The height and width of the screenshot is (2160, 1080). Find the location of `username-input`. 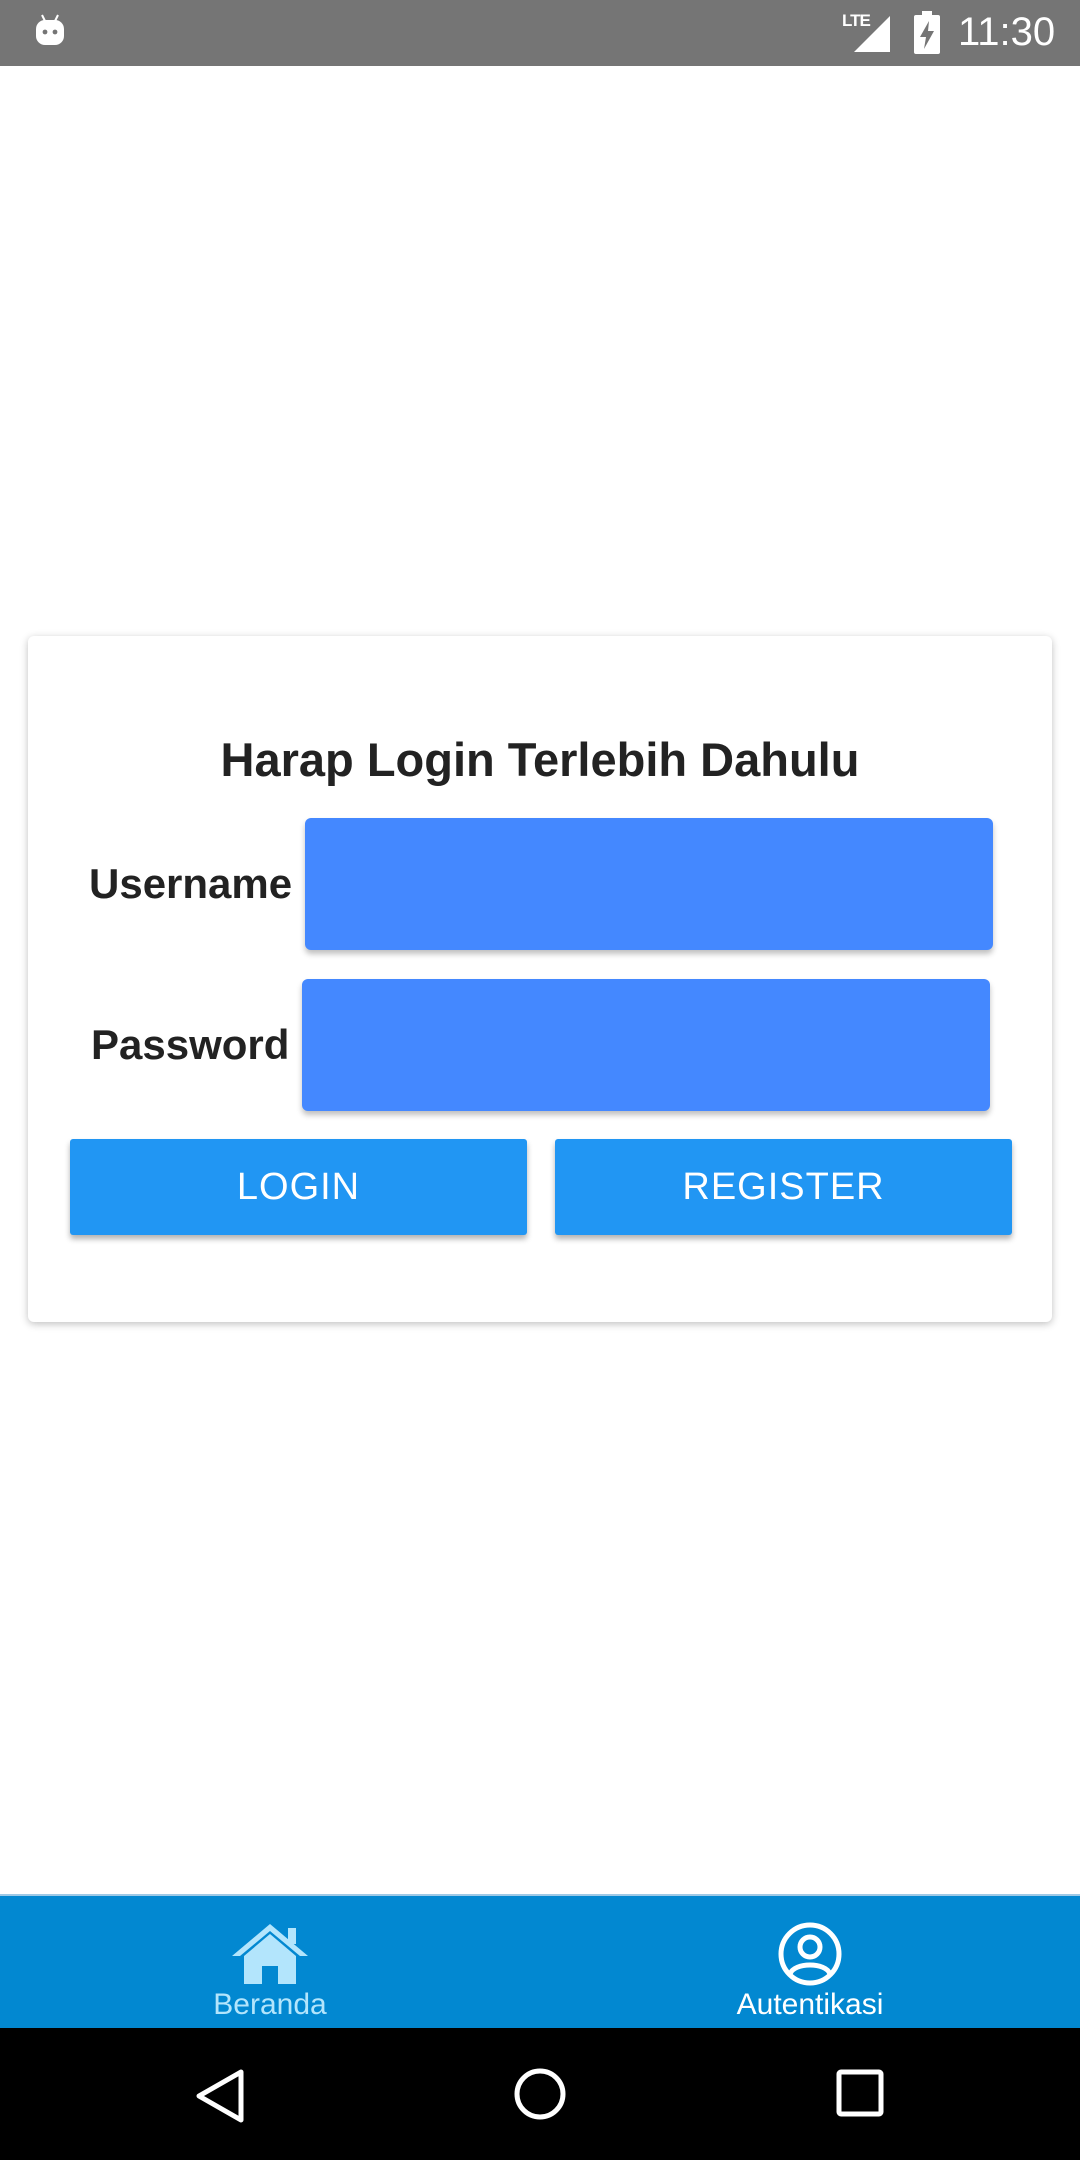

username-input is located at coordinates (649, 884).